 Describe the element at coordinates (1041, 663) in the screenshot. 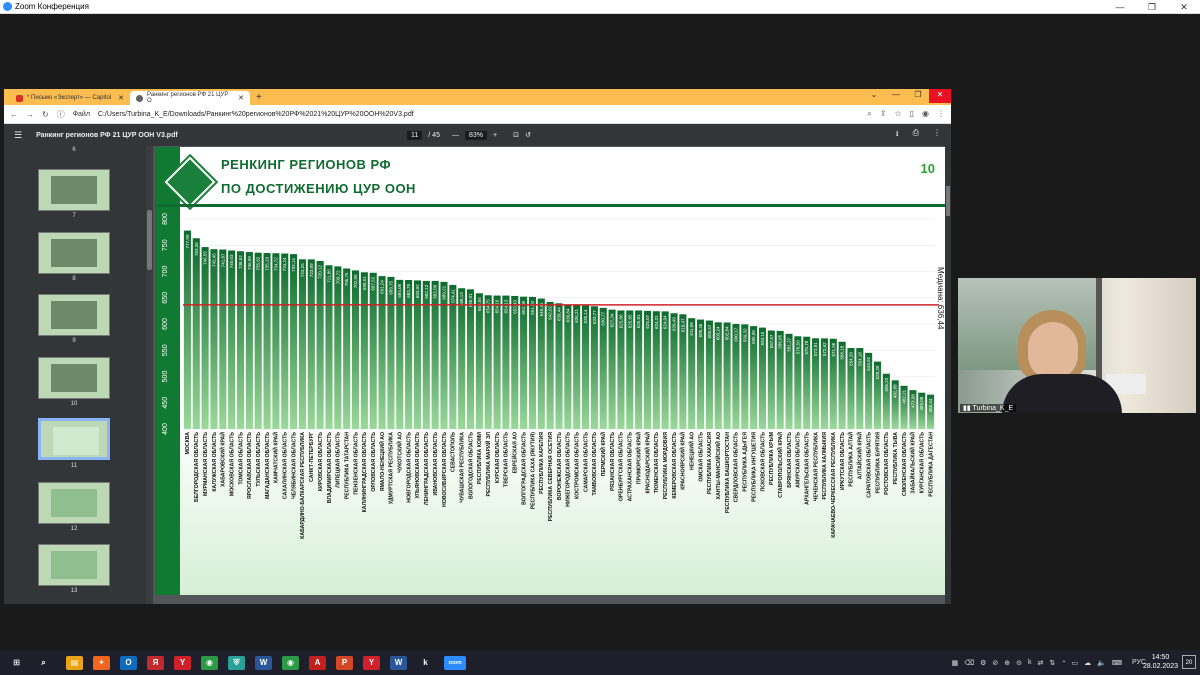

I see `tray-icon: ⇄` at that location.